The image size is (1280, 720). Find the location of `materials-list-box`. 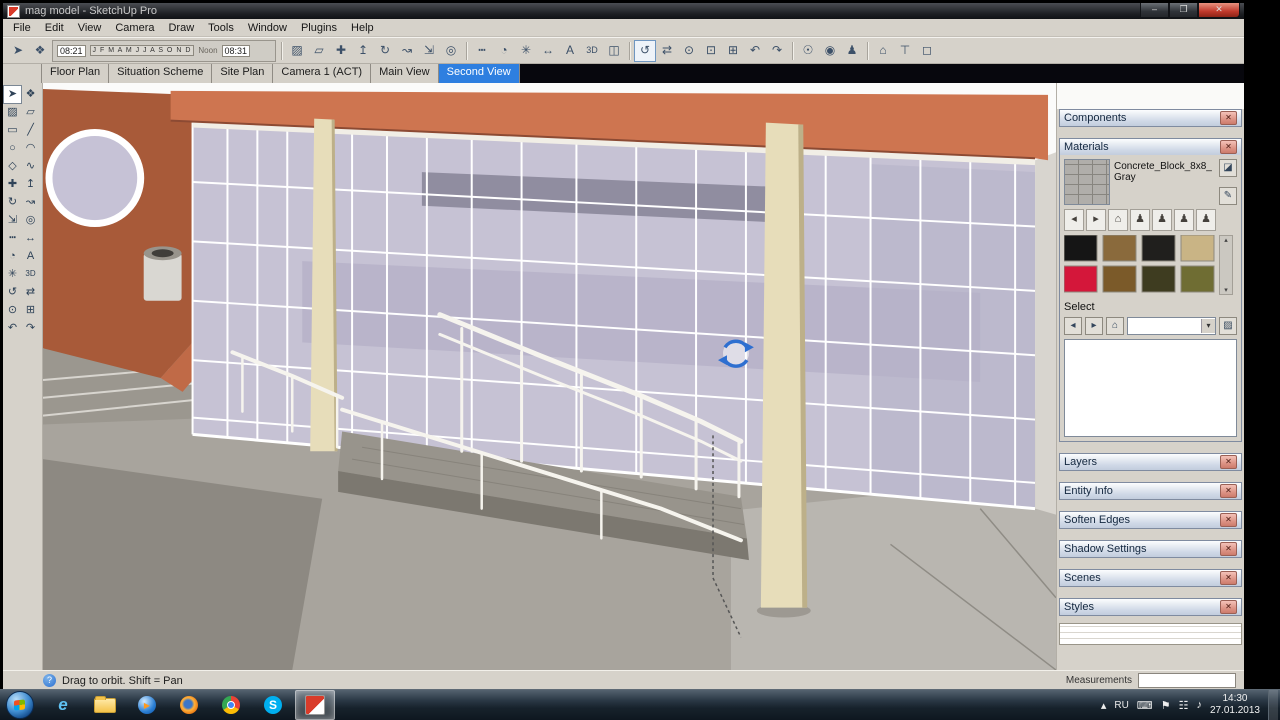

materials-list-box is located at coordinates (1150, 388).